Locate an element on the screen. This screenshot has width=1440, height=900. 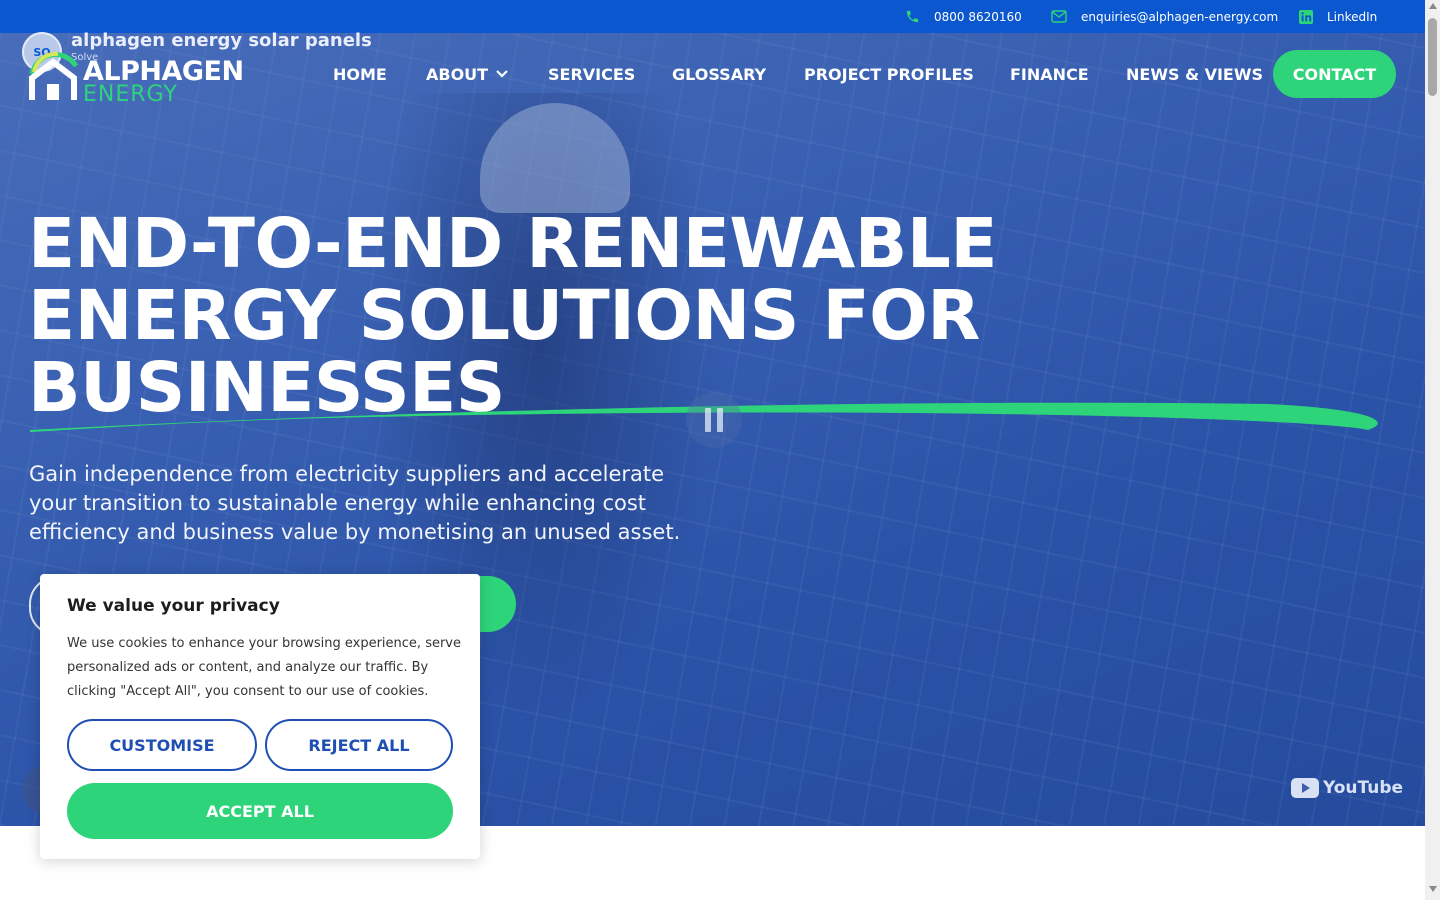
headline-line-1: END-TO-END RENEWABLE is located at coordinates (513, 244).